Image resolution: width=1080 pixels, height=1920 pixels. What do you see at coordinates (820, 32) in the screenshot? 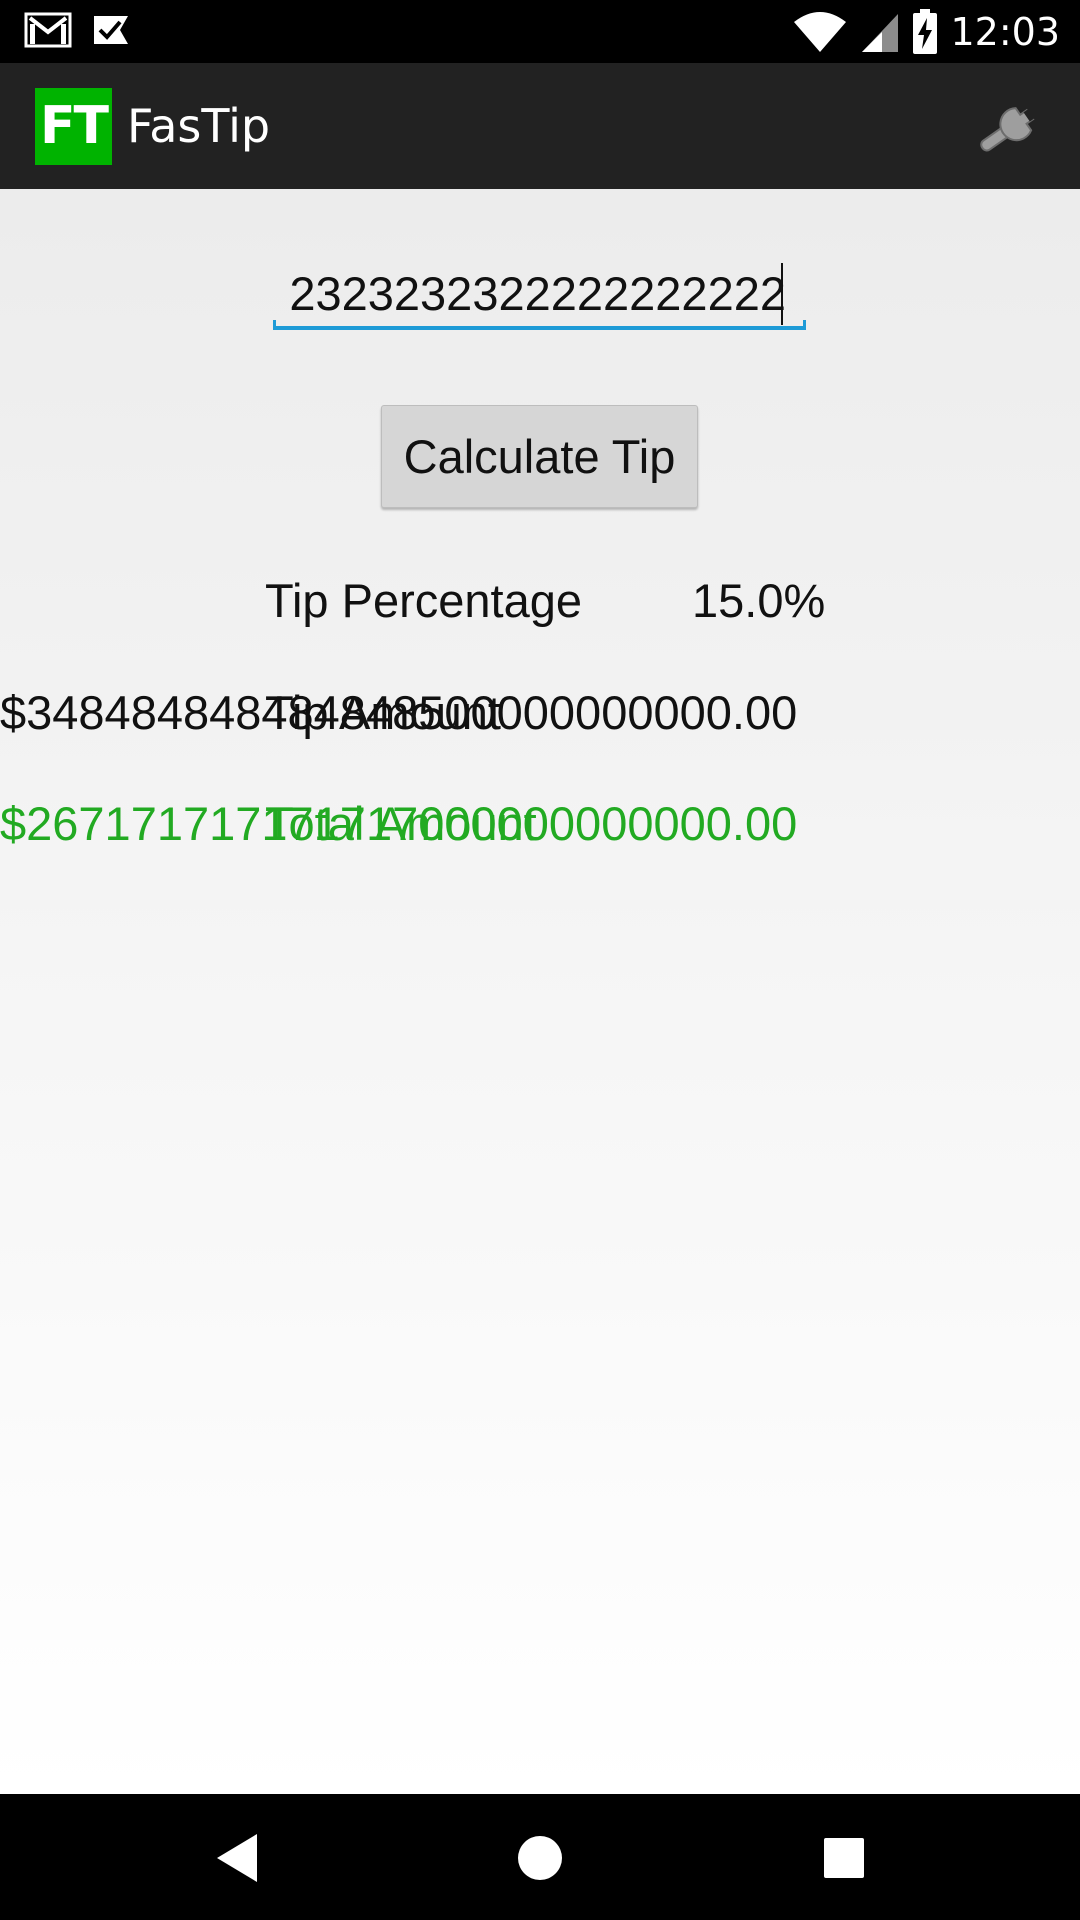
I see `wifi-icon` at bounding box center [820, 32].